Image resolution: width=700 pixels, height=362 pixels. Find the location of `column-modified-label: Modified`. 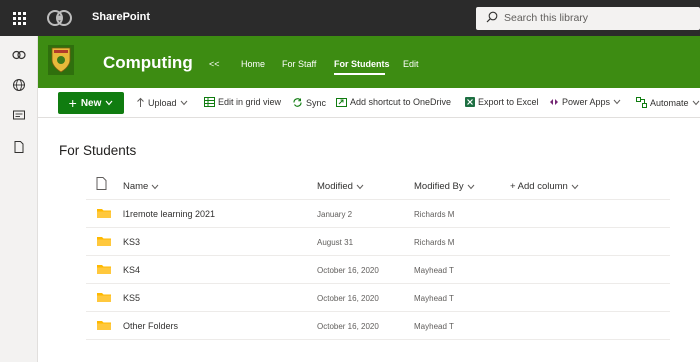

column-modified-label: Modified is located at coordinates (335, 186).